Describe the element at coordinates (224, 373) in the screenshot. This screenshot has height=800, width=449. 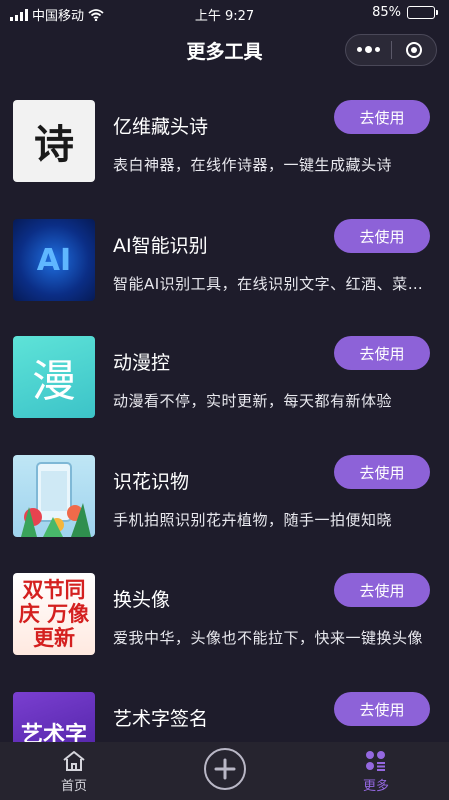
I see `list-item: 漫 动漫控 动漫看不停，实时更新，每天都有新体验 去使用` at that location.